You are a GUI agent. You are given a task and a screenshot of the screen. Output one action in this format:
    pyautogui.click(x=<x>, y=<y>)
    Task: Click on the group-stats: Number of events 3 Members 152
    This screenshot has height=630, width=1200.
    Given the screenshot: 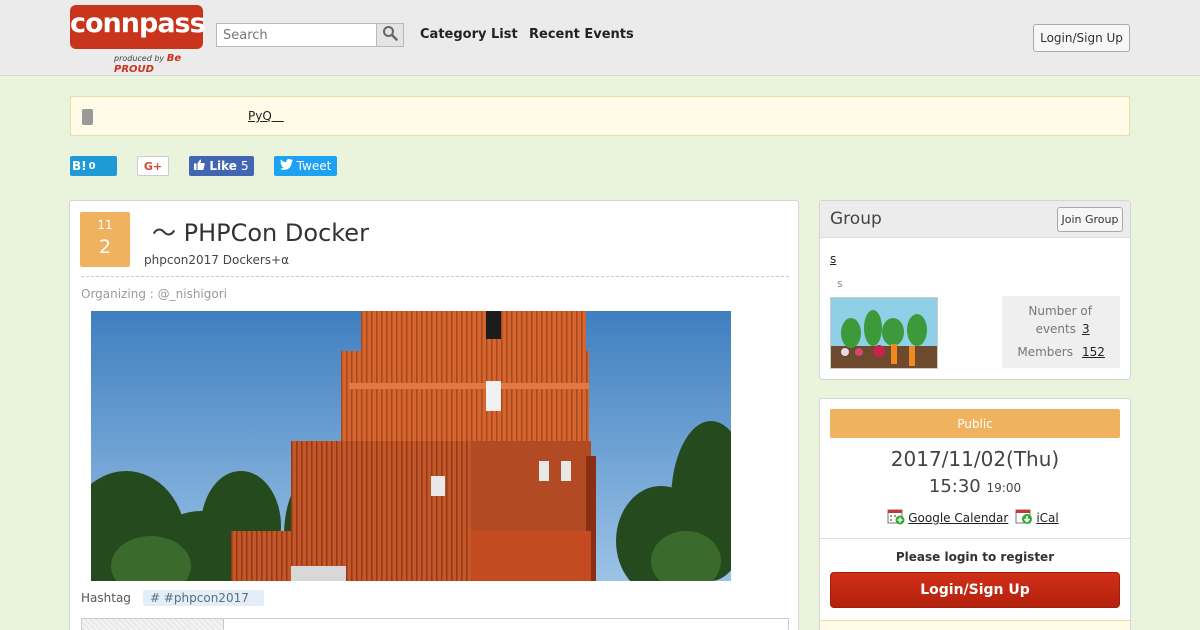 What is the action you would take?
    pyautogui.click(x=1061, y=332)
    